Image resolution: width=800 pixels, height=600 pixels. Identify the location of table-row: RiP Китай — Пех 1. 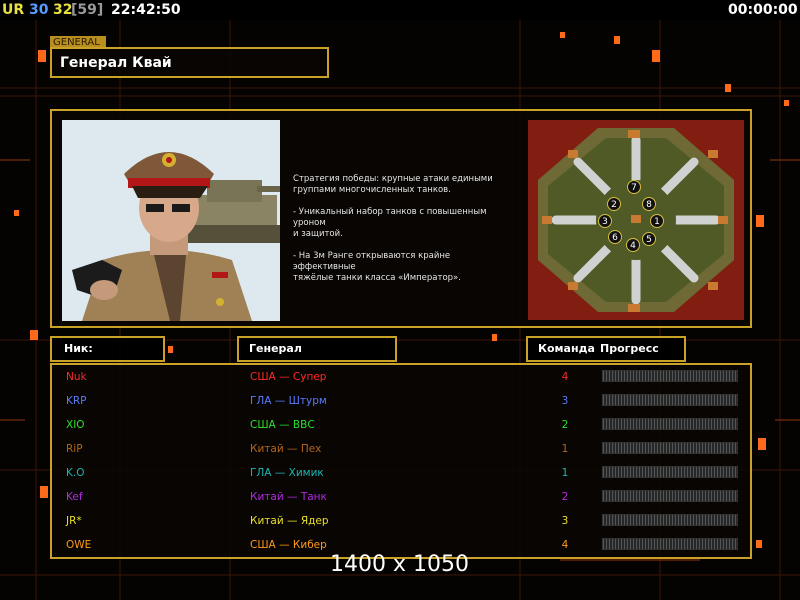
(401, 449).